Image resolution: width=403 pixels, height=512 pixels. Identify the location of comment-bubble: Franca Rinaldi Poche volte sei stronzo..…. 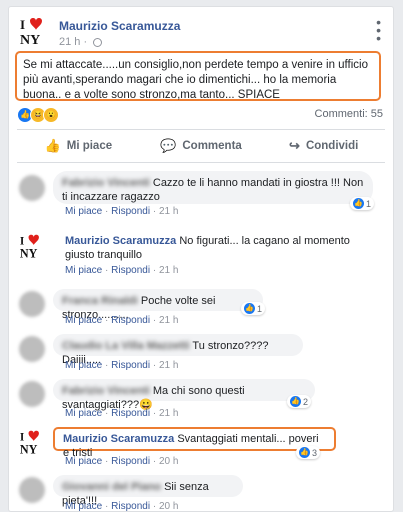
(158, 305).